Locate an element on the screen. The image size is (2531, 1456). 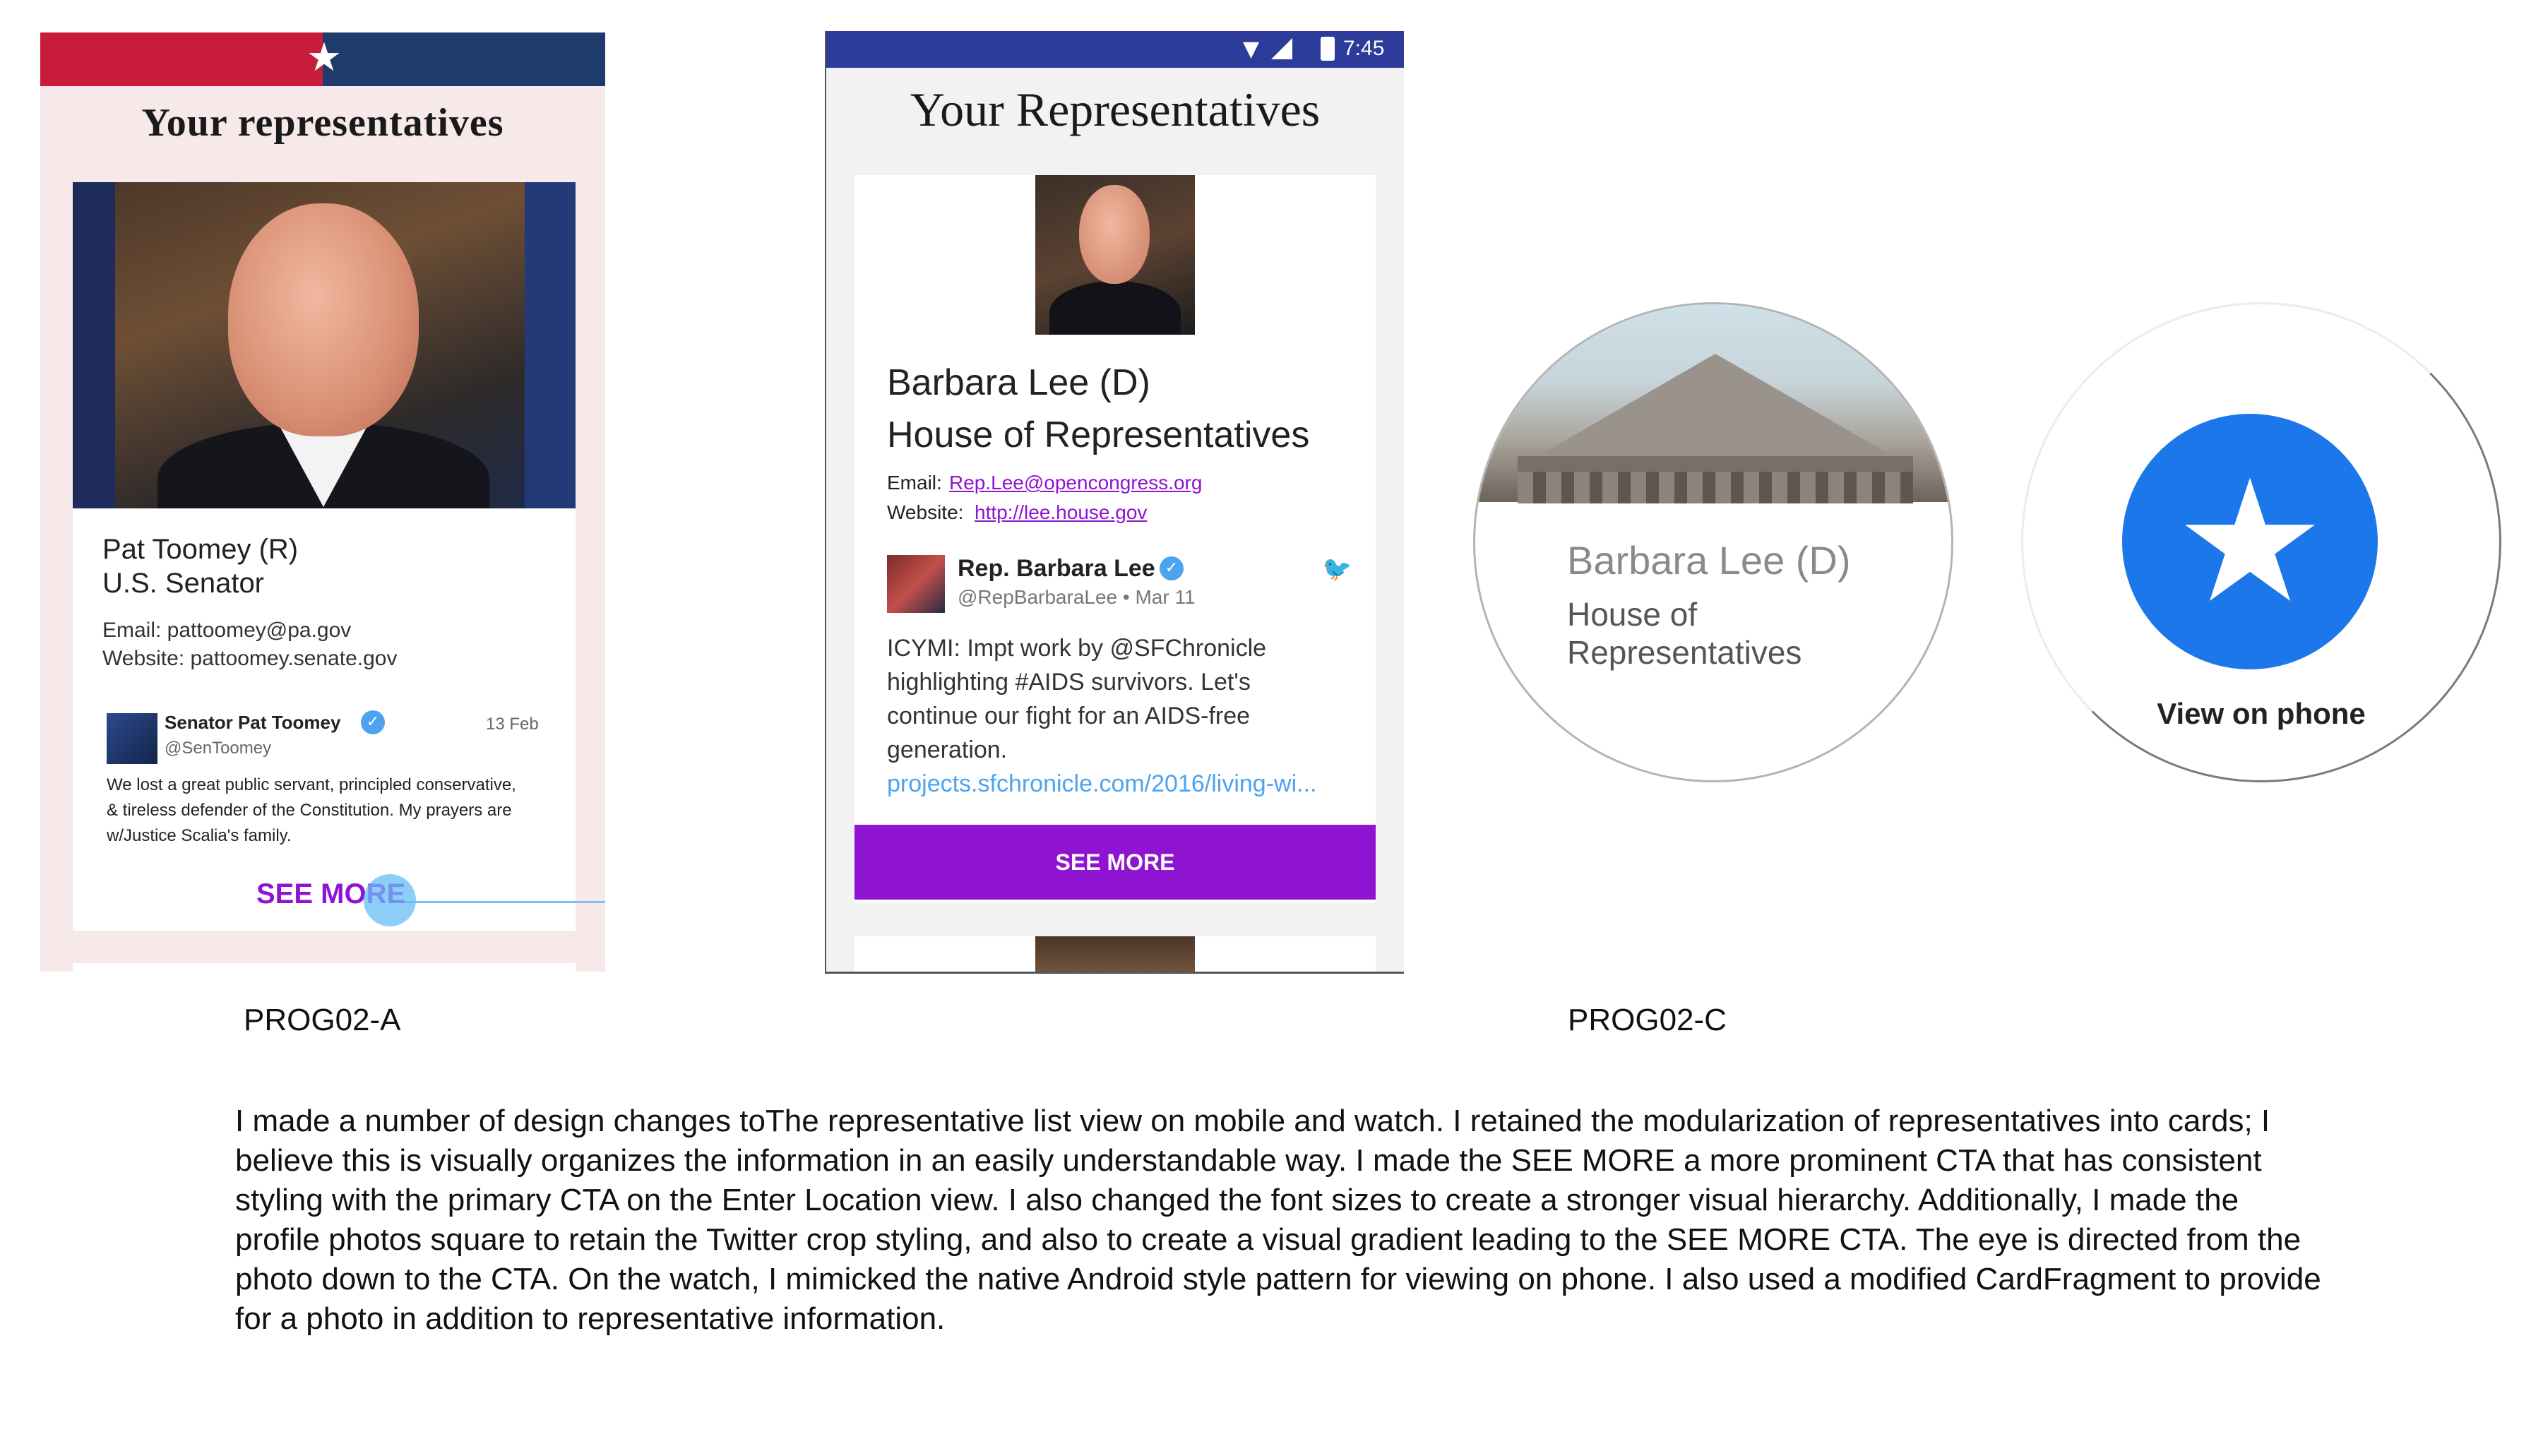
watch-card-face: Barbara Lee (D) House of Representatives is located at coordinates (1713, 542).